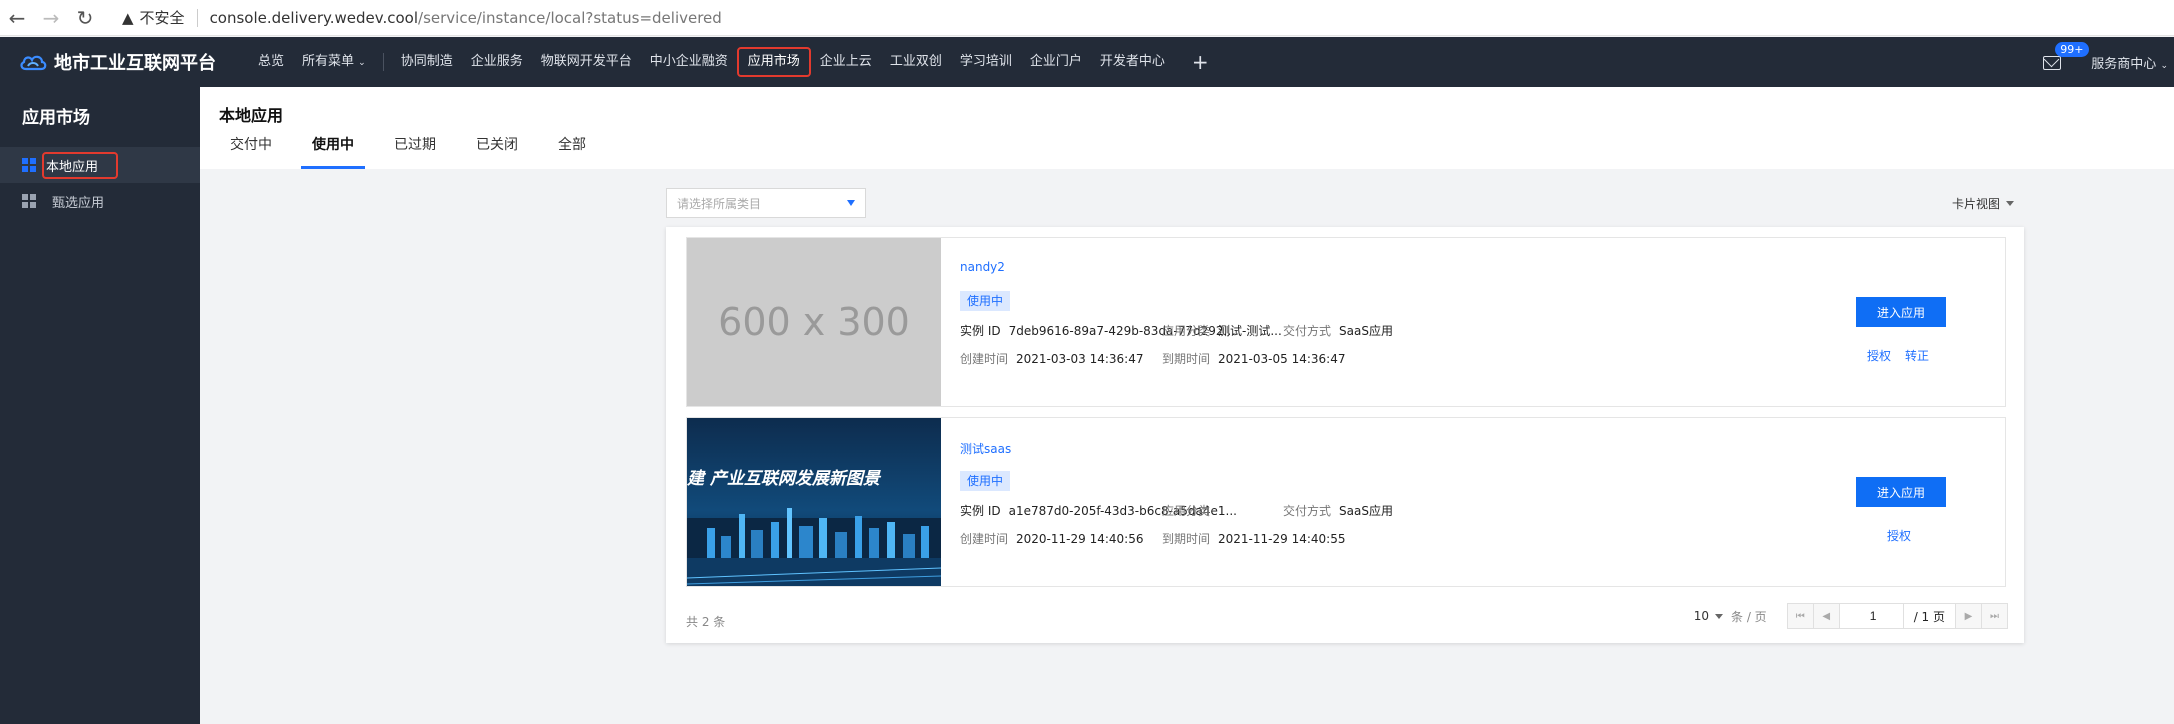 This screenshot has width=2174, height=724. I want to click on menu-divider, so click(383, 62).